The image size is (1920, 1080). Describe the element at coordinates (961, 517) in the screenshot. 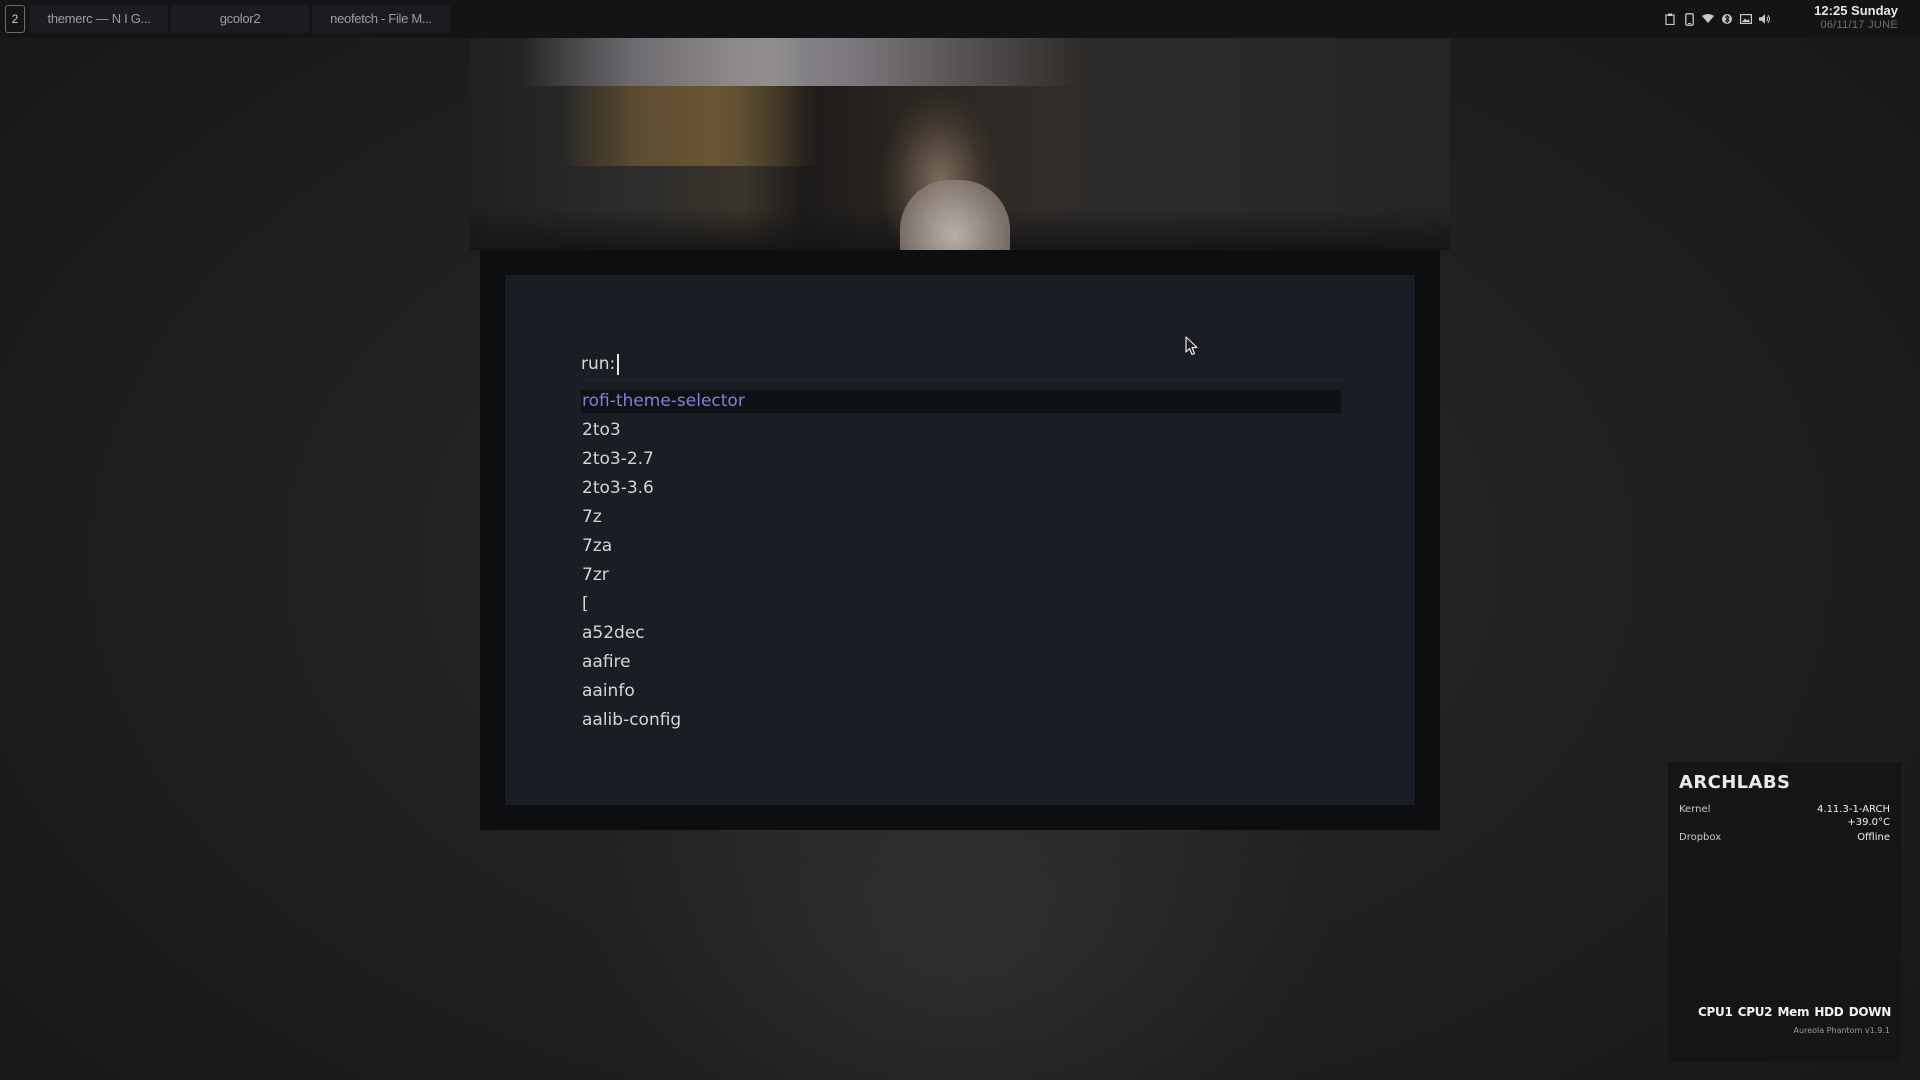

I see `rofi-result: 7z` at that location.